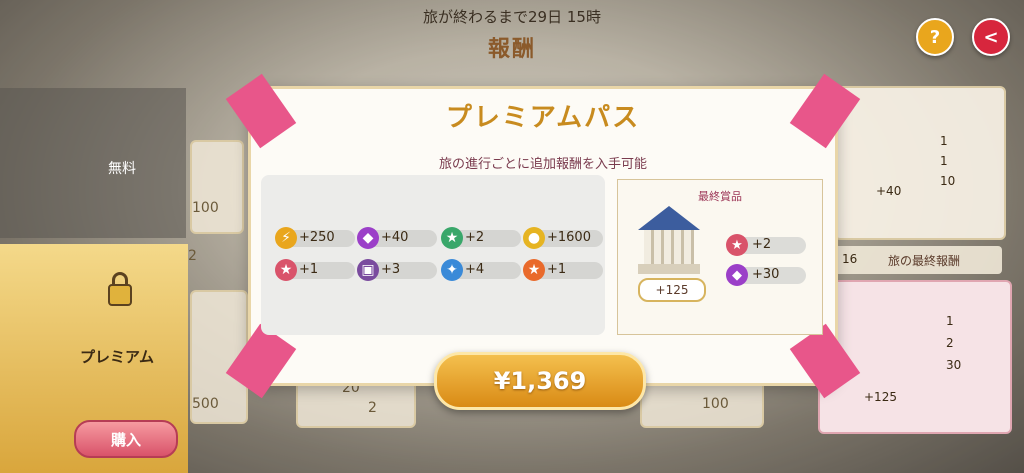  Describe the element at coordinates (117, 357) in the screenshot. I see `premium-tier-label: プレミアム` at that location.